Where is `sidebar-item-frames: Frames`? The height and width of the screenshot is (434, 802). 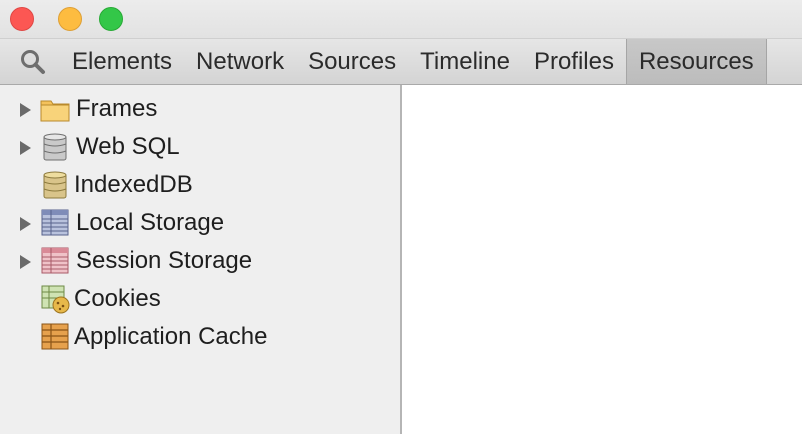 sidebar-item-frames: Frames is located at coordinates (200, 109).